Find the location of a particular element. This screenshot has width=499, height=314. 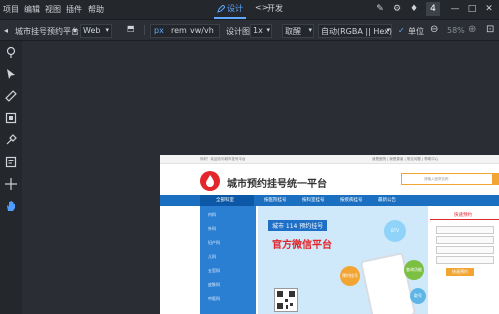

brush-icon: ✎ is located at coordinates (380, 9).